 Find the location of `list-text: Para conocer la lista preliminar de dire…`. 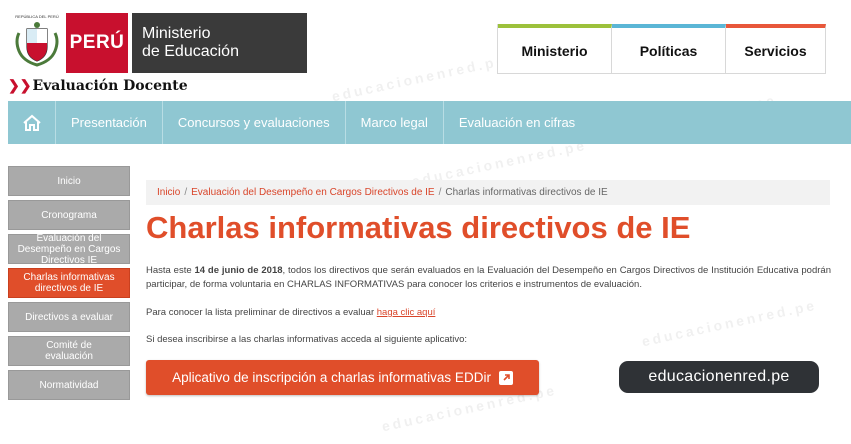

list-text: Para conocer la lista preliminar de dire… is located at coordinates (261, 312).